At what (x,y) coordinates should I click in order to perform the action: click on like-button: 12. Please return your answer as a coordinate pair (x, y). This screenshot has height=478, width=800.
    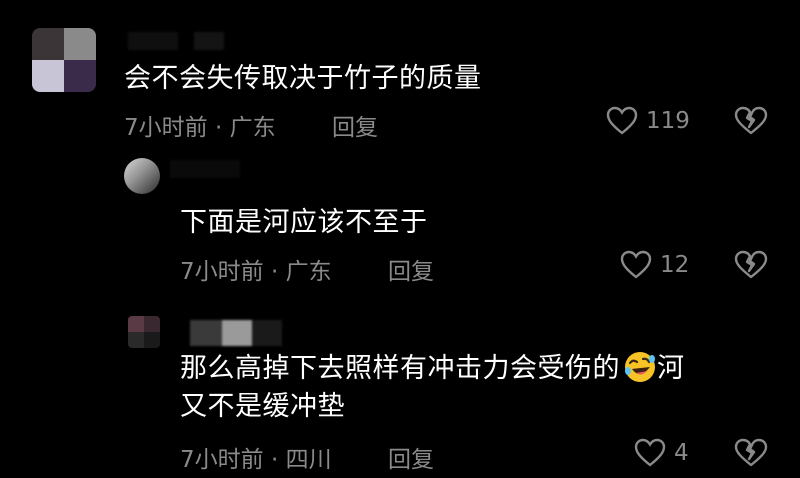
    Looking at the image, I should click on (654, 265).